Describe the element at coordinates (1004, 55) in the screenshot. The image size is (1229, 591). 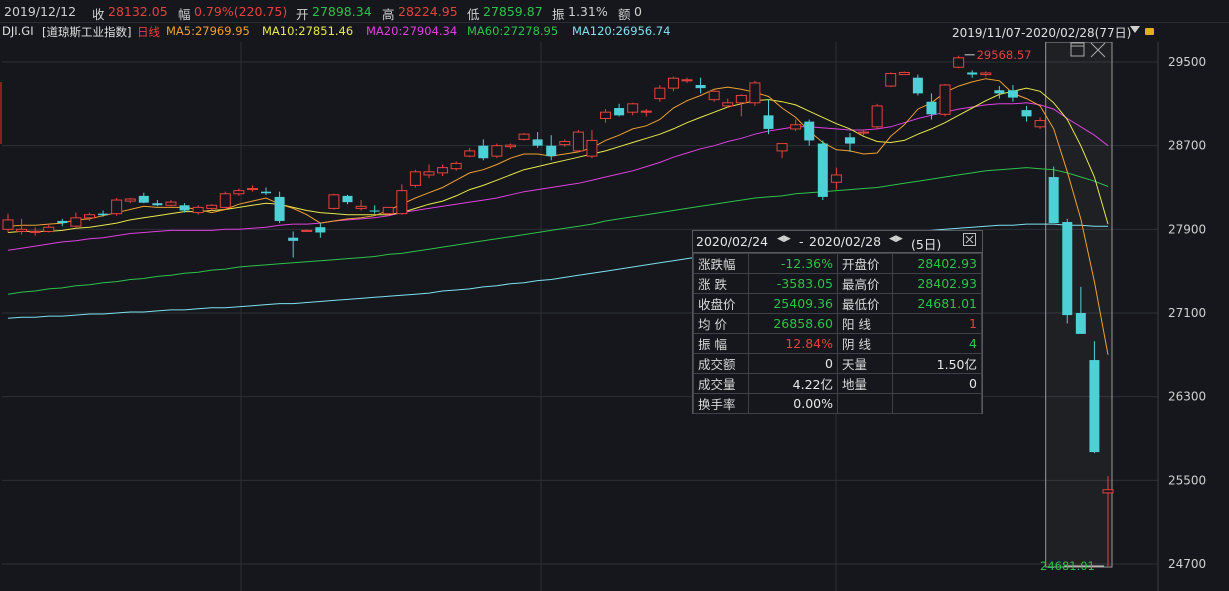
I see `high-marker-label: 29568.57` at that location.